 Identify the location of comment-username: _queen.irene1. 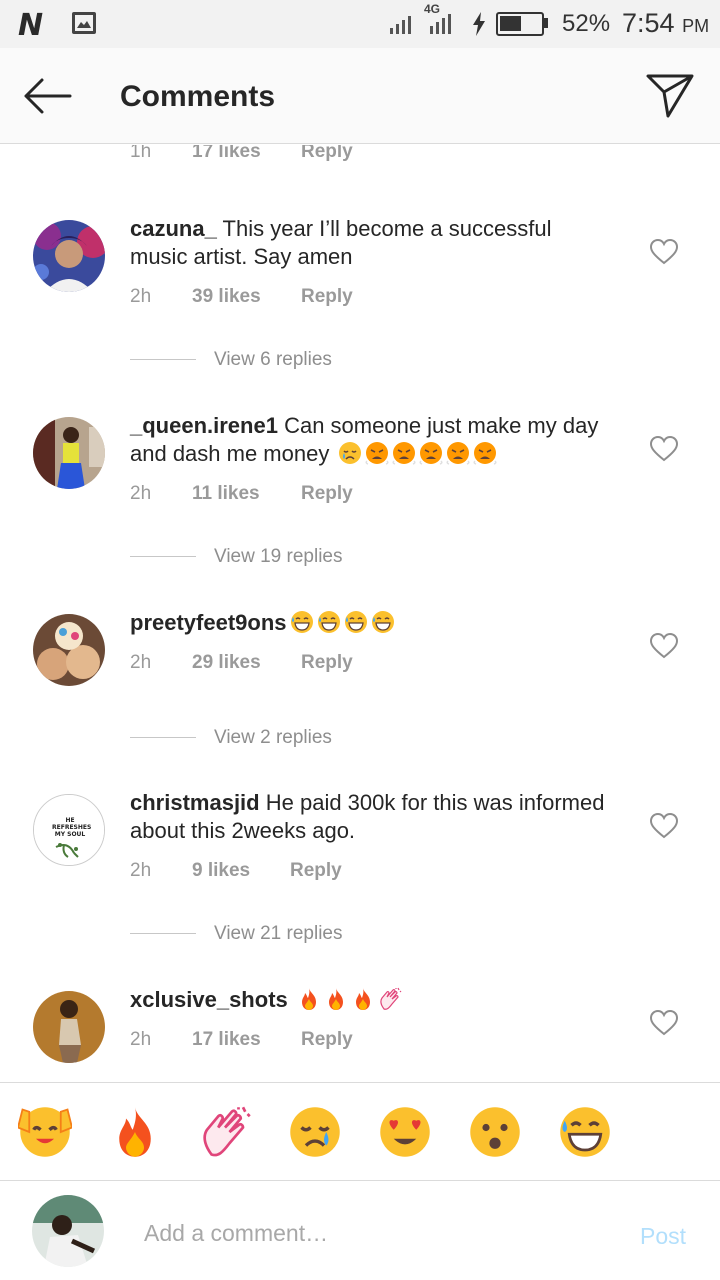
(204, 425).